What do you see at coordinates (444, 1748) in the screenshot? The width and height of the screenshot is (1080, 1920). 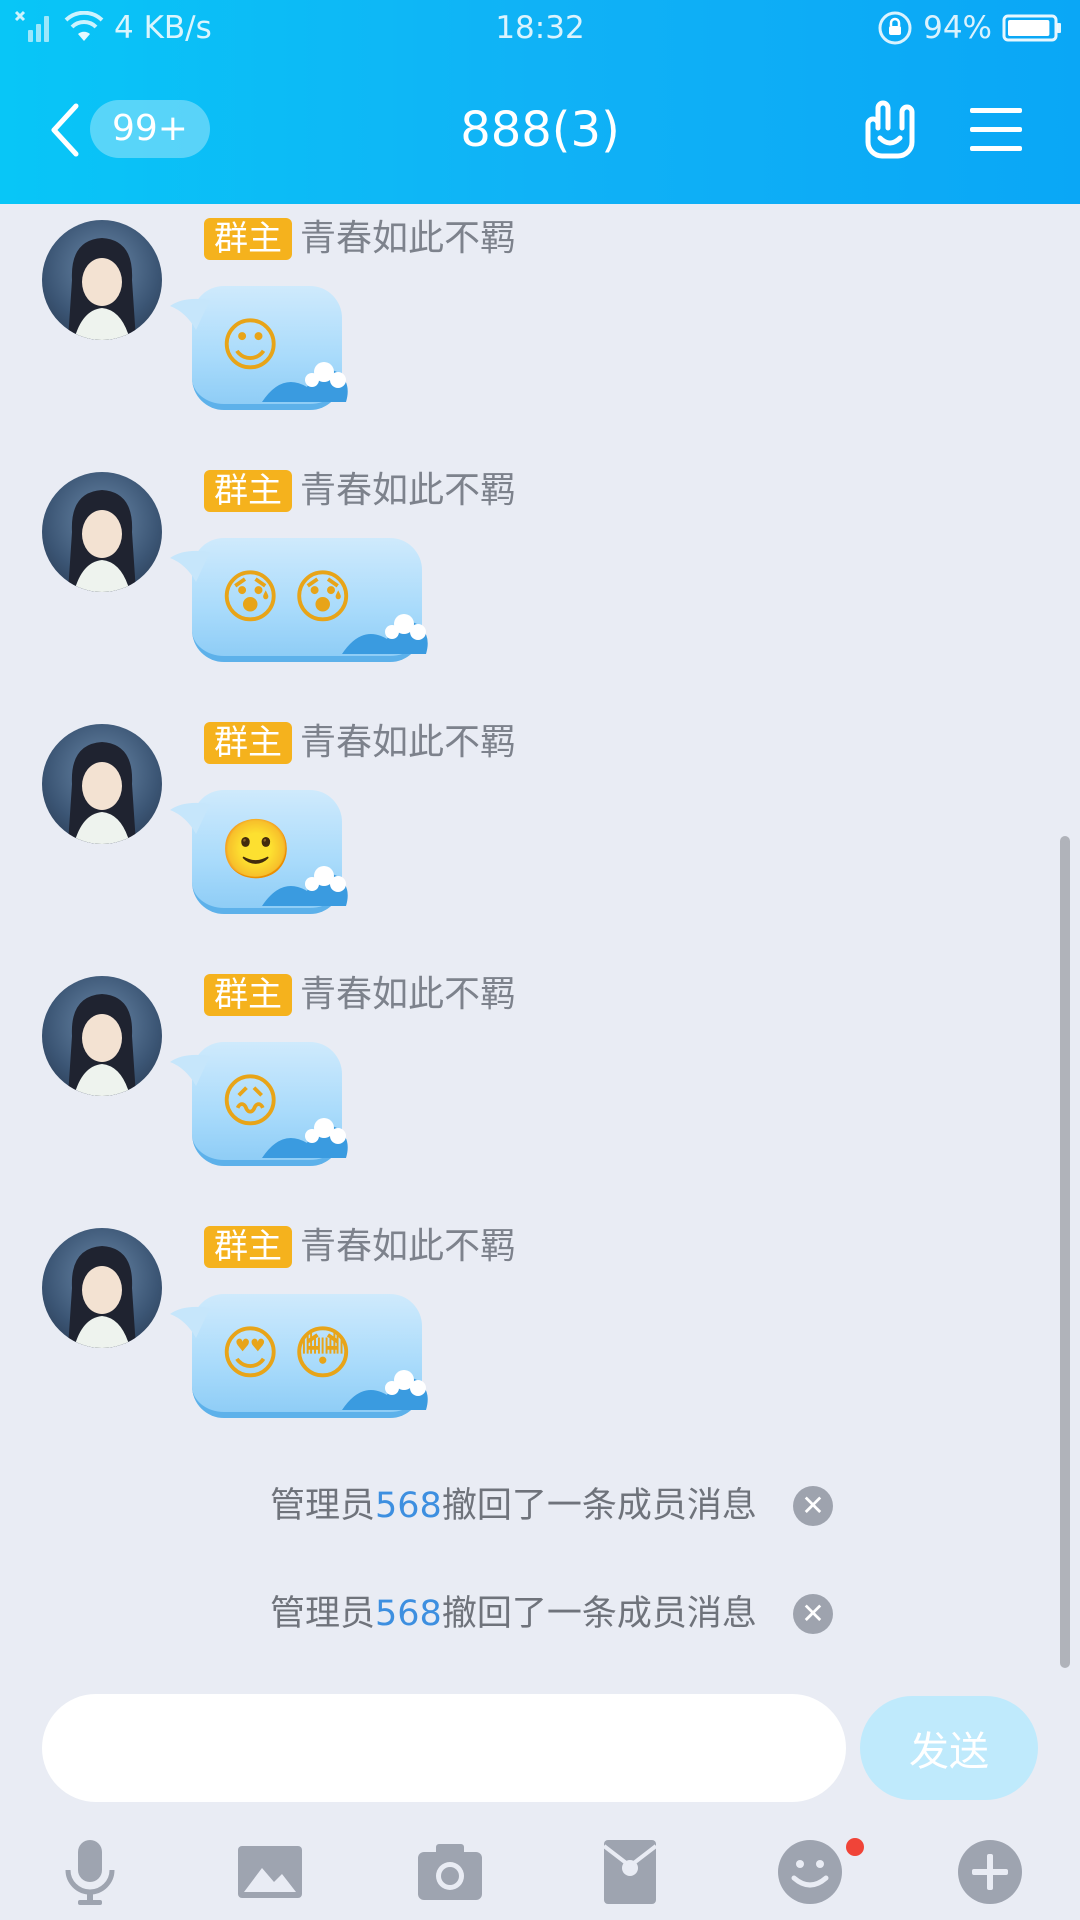 I see `message-input` at bounding box center [444, 1748].